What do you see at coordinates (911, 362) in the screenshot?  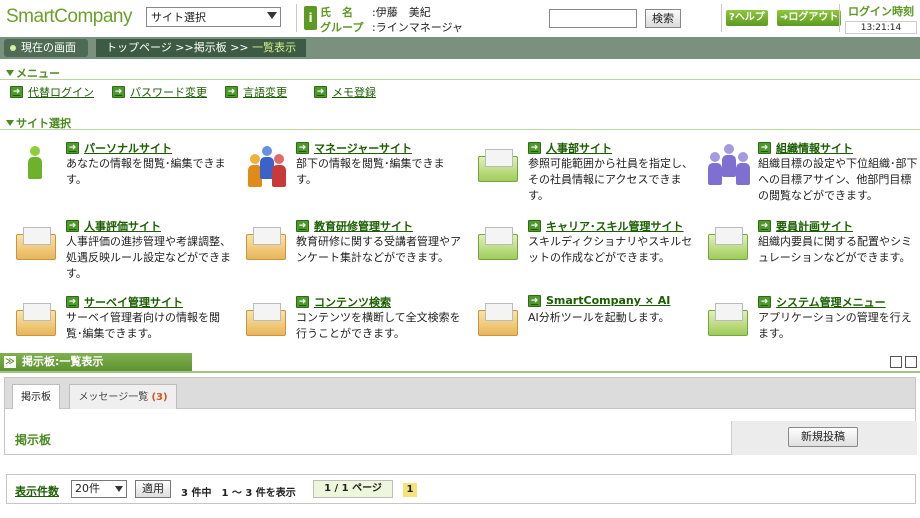 I see `maximize-icon` at bounding box center [911, 362].